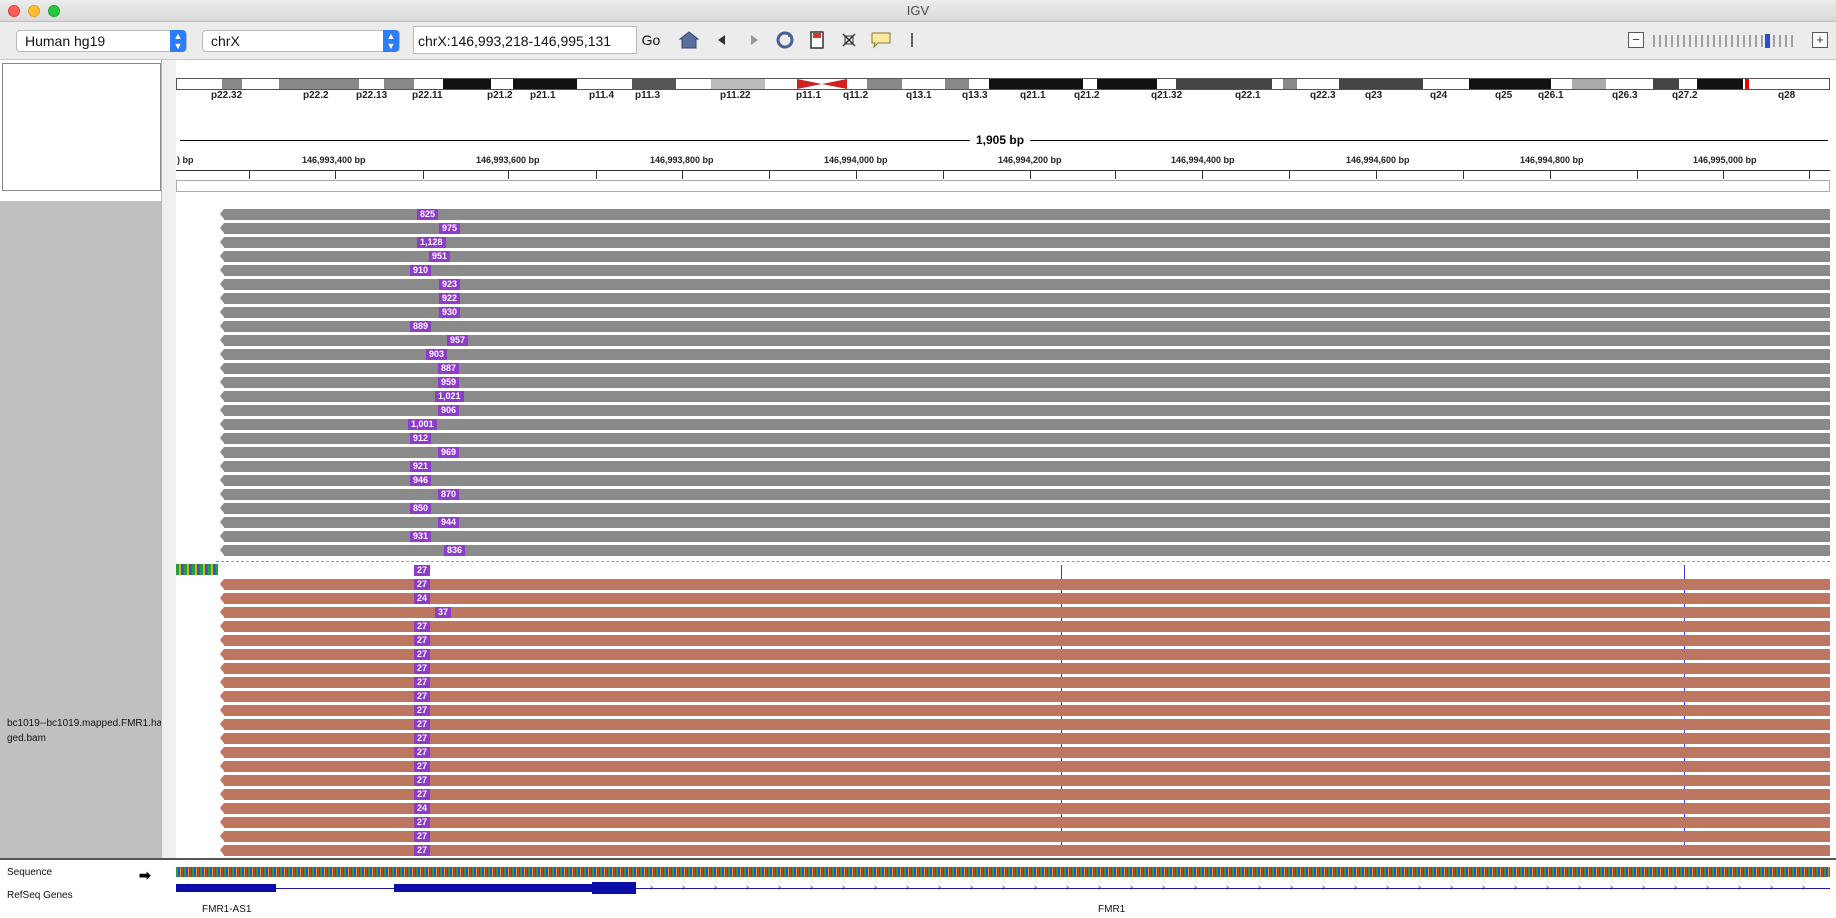 This screenshot has height=918, width=1836. Describe the element at coordinates (455, 550) in the screenshot. I see `insertion-label: 836` at that location.